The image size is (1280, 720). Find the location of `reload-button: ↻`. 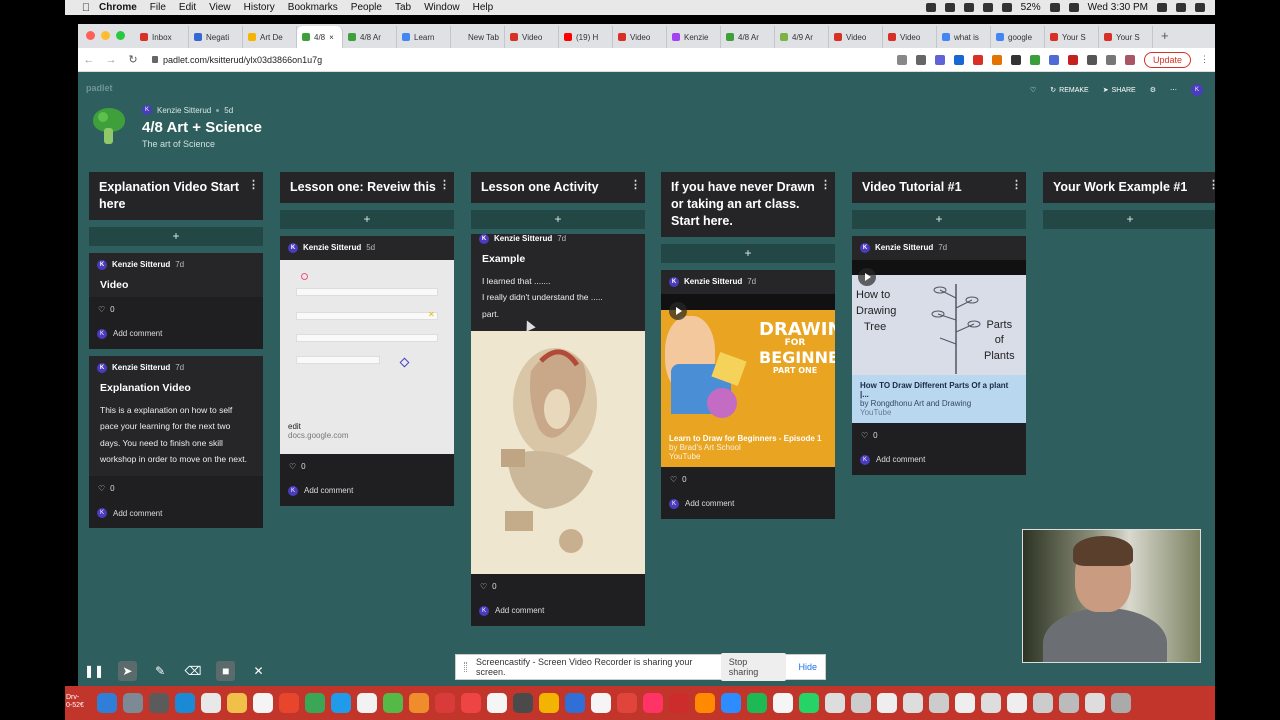

reload-button: ↻ is located at coordinates (133, 59).